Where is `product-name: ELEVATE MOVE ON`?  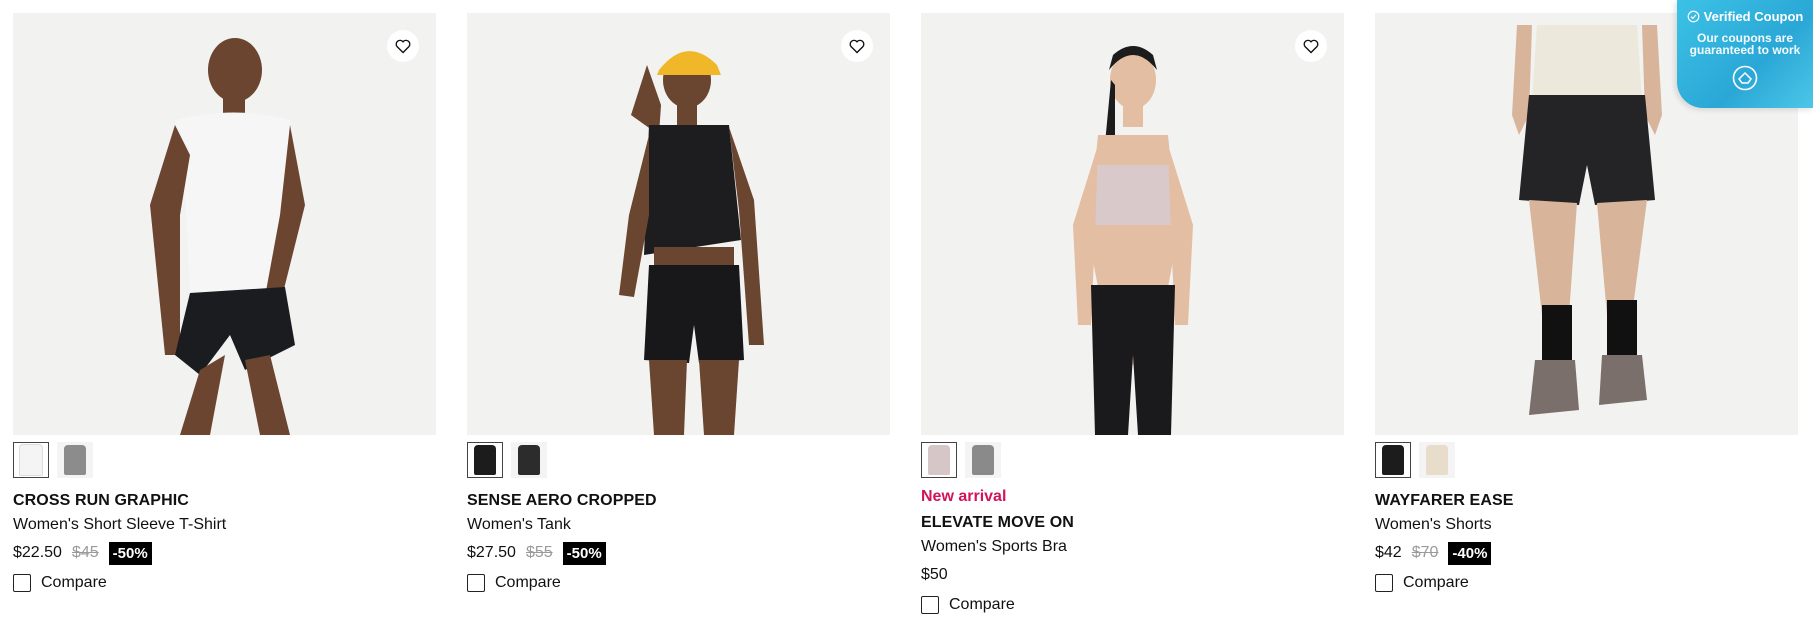 product-name: ELEVATE MOVE ON is located at coordinates (1132, 523).